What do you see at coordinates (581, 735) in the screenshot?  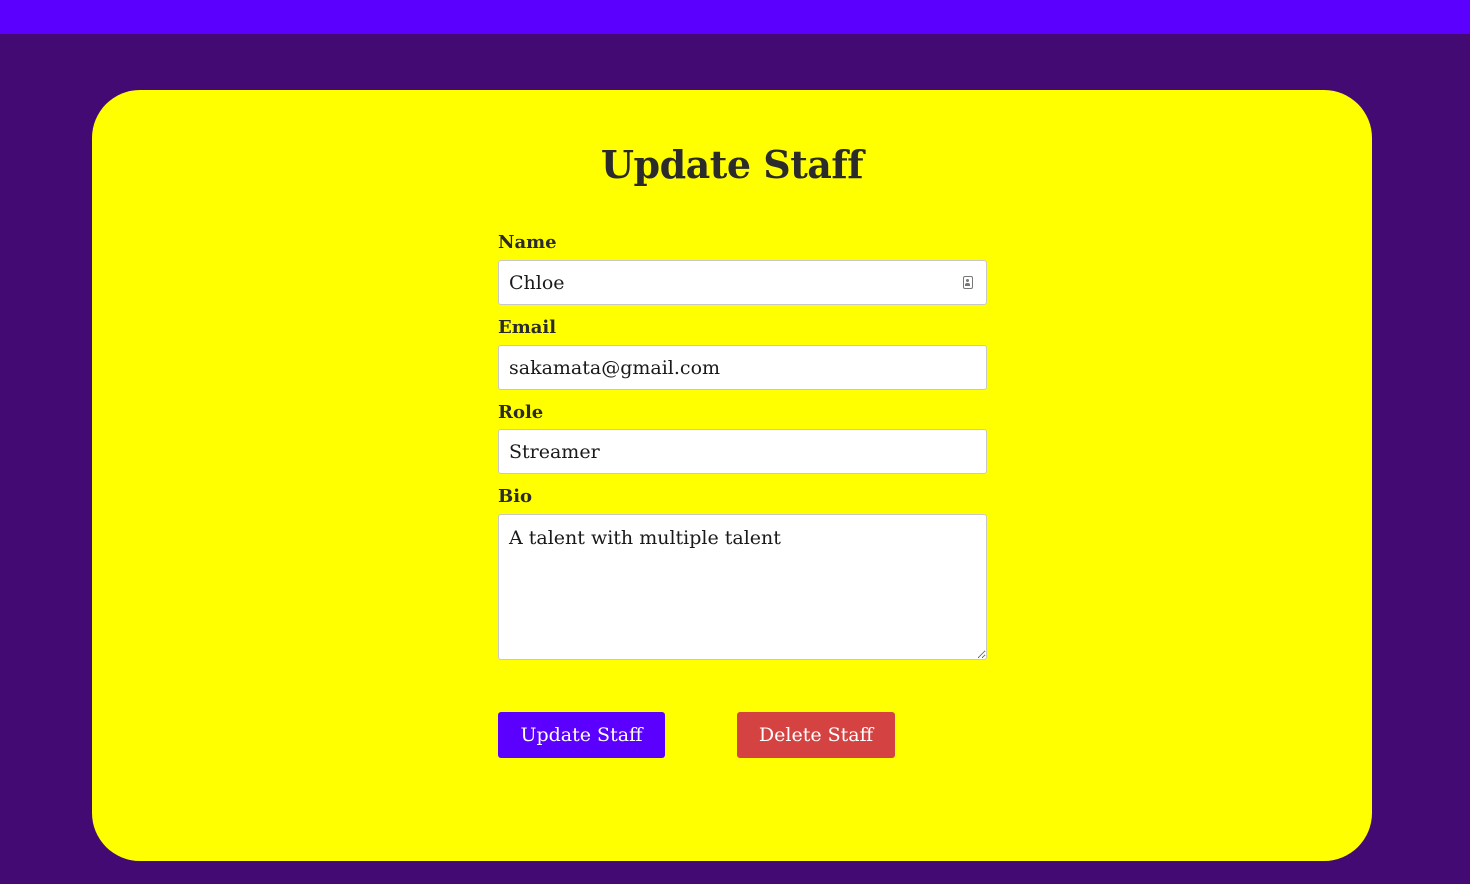 I see `update-staff-button: Update Staff` at bounding box center [581, 735].